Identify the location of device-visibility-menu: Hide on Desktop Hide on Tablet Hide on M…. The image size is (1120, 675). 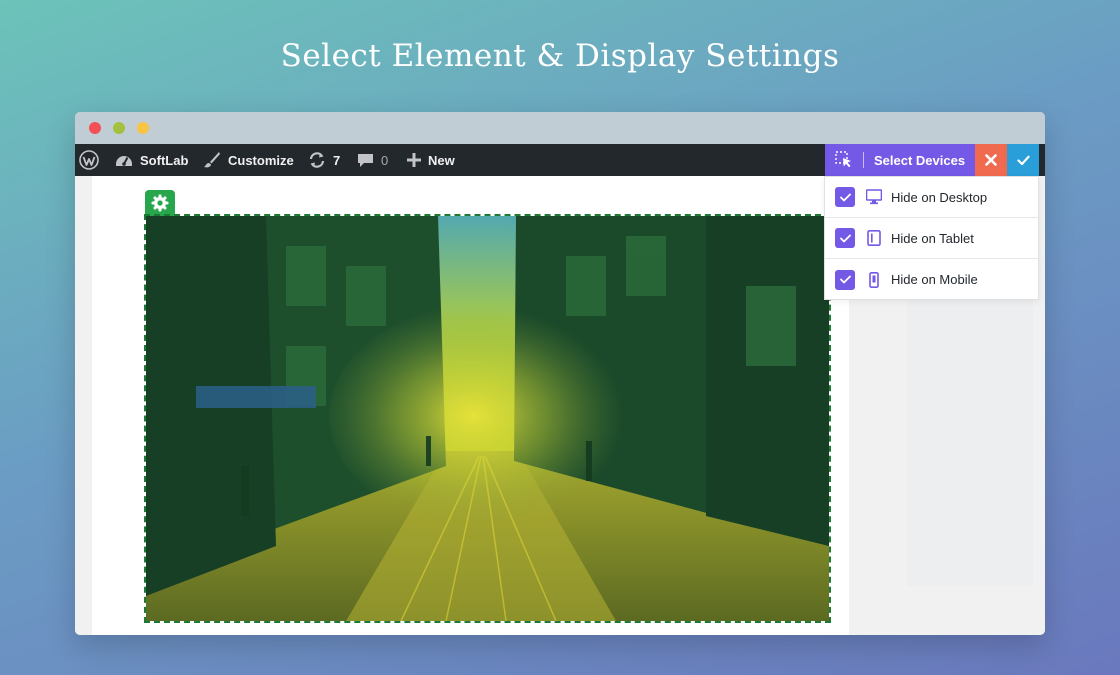
(931, 238).